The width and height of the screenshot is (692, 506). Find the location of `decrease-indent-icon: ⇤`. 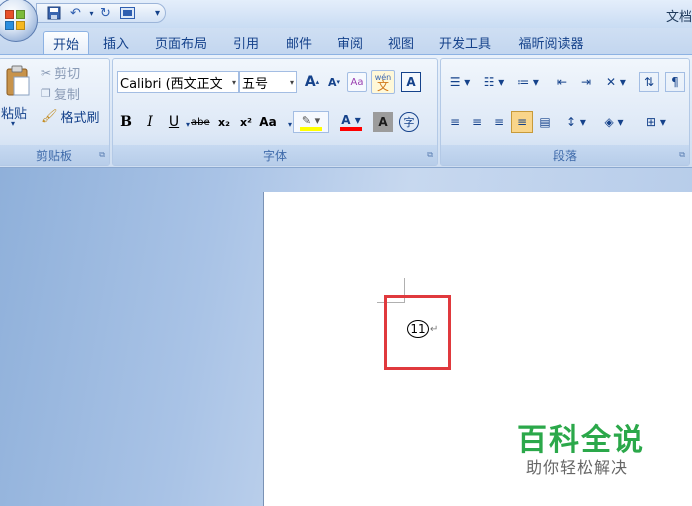

decrease-indent-icon: ⇤ is located at coordinates (562, 82).